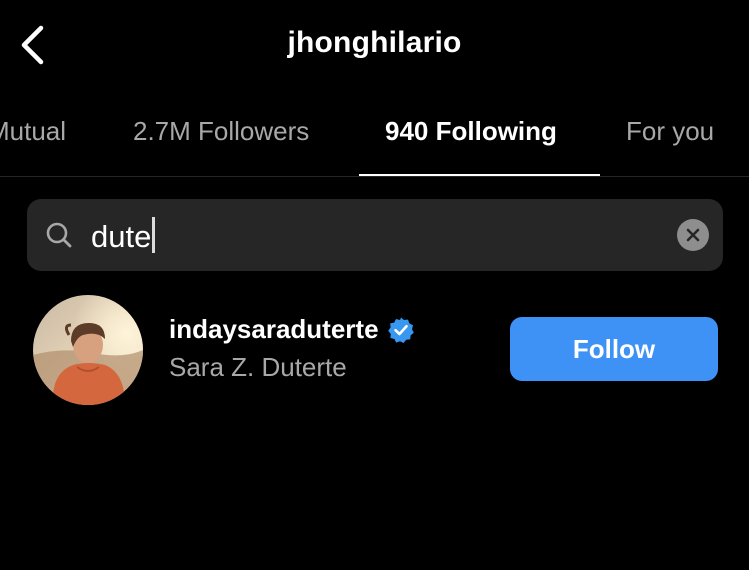  Describe the element at coordinates (221, 131) in the screenshot. I see `tab-followers: 2.7M Followers` at that location.